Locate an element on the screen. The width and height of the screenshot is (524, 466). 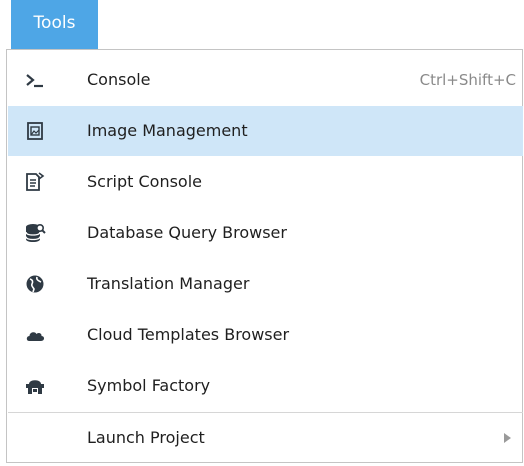
menu-item-console: Console Ctrl+Shift+C is located at coordinates (265, 80).